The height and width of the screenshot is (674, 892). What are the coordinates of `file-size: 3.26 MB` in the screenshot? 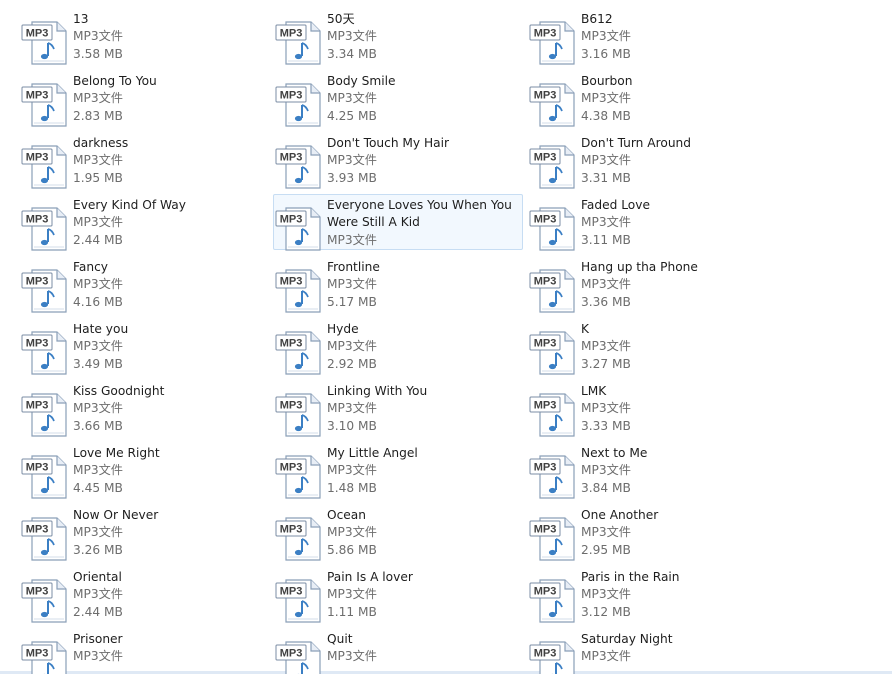 It's located at (98, 550).